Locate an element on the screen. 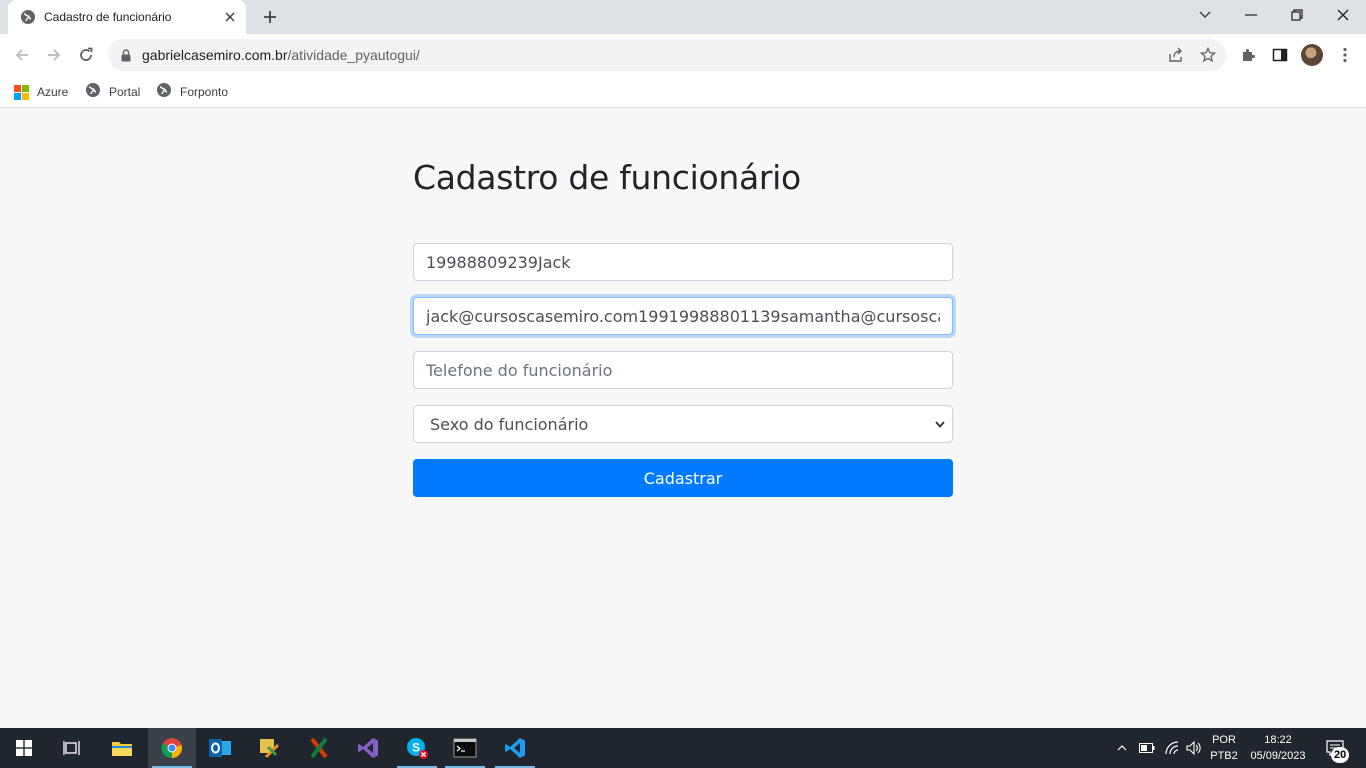 This screenshot has height=768, width=1366. svg-text: S is located at coordinates (416, 748).